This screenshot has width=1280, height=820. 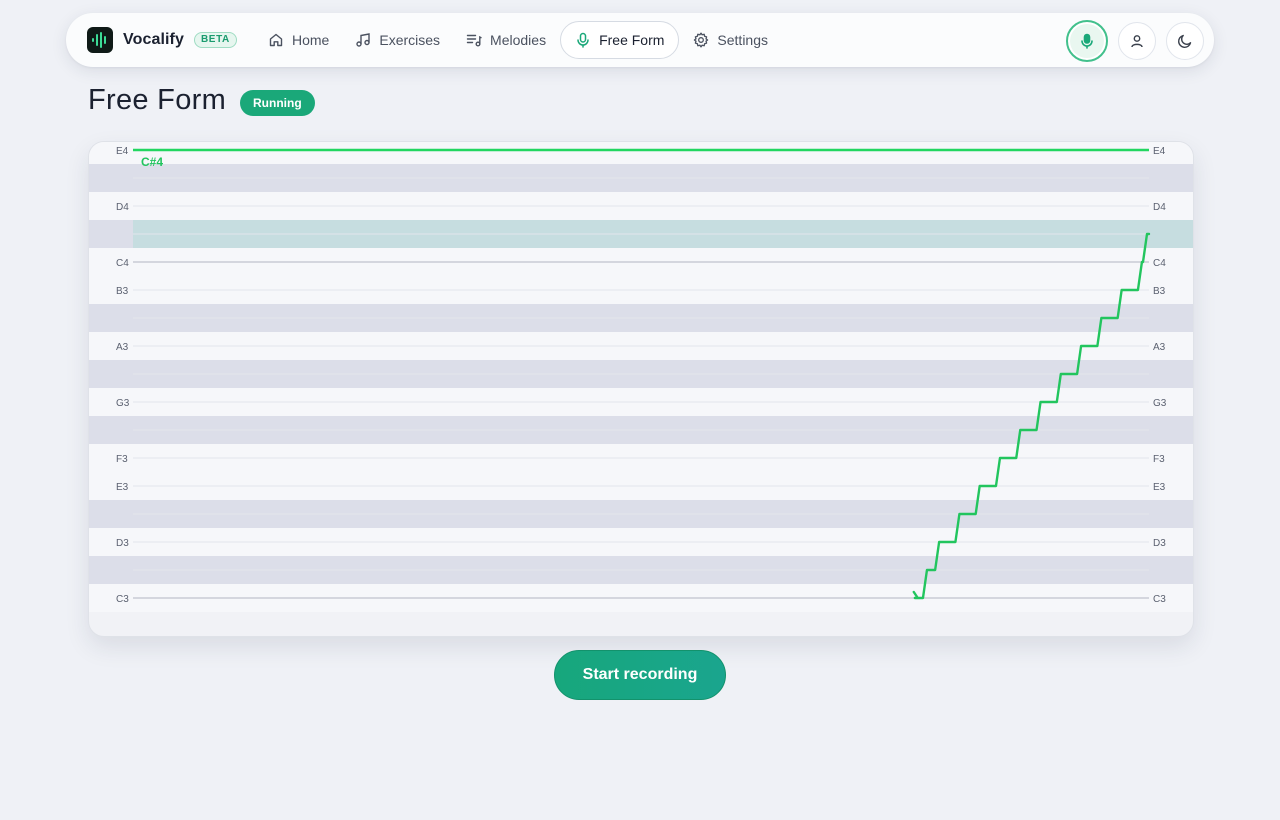 What do you see at coordinates (122, 487) in the screenshot?
I see `note-label-left: E3` at bounding box center [122, 487].